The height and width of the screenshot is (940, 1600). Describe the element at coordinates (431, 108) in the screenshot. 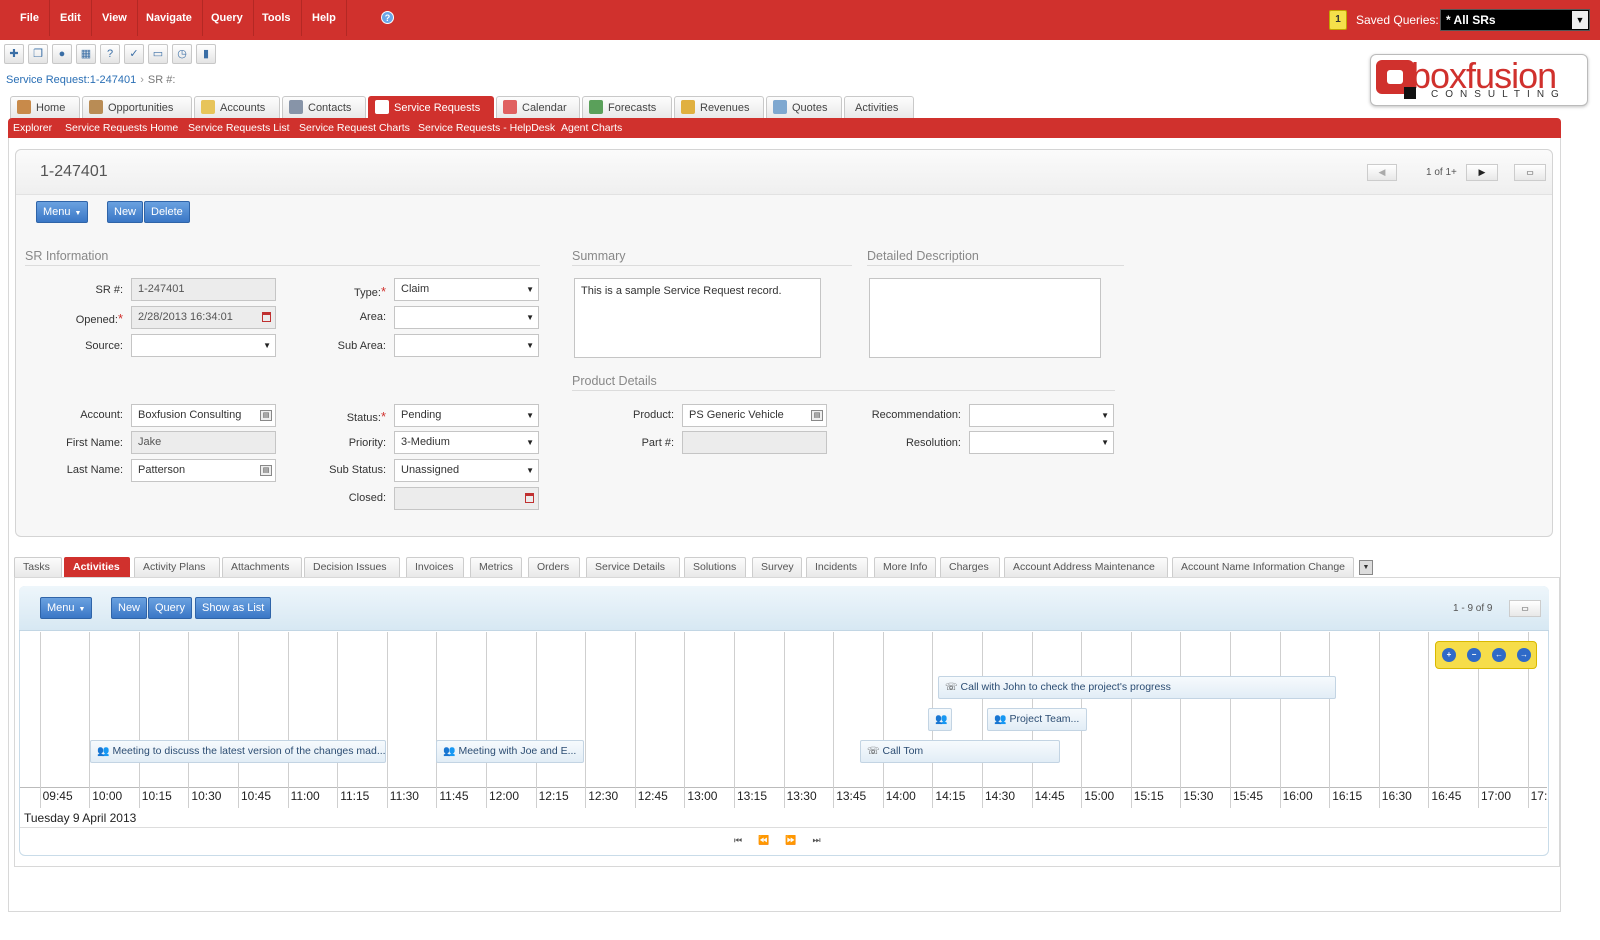

I see `tab-service-requests: Service Requests` at that location.